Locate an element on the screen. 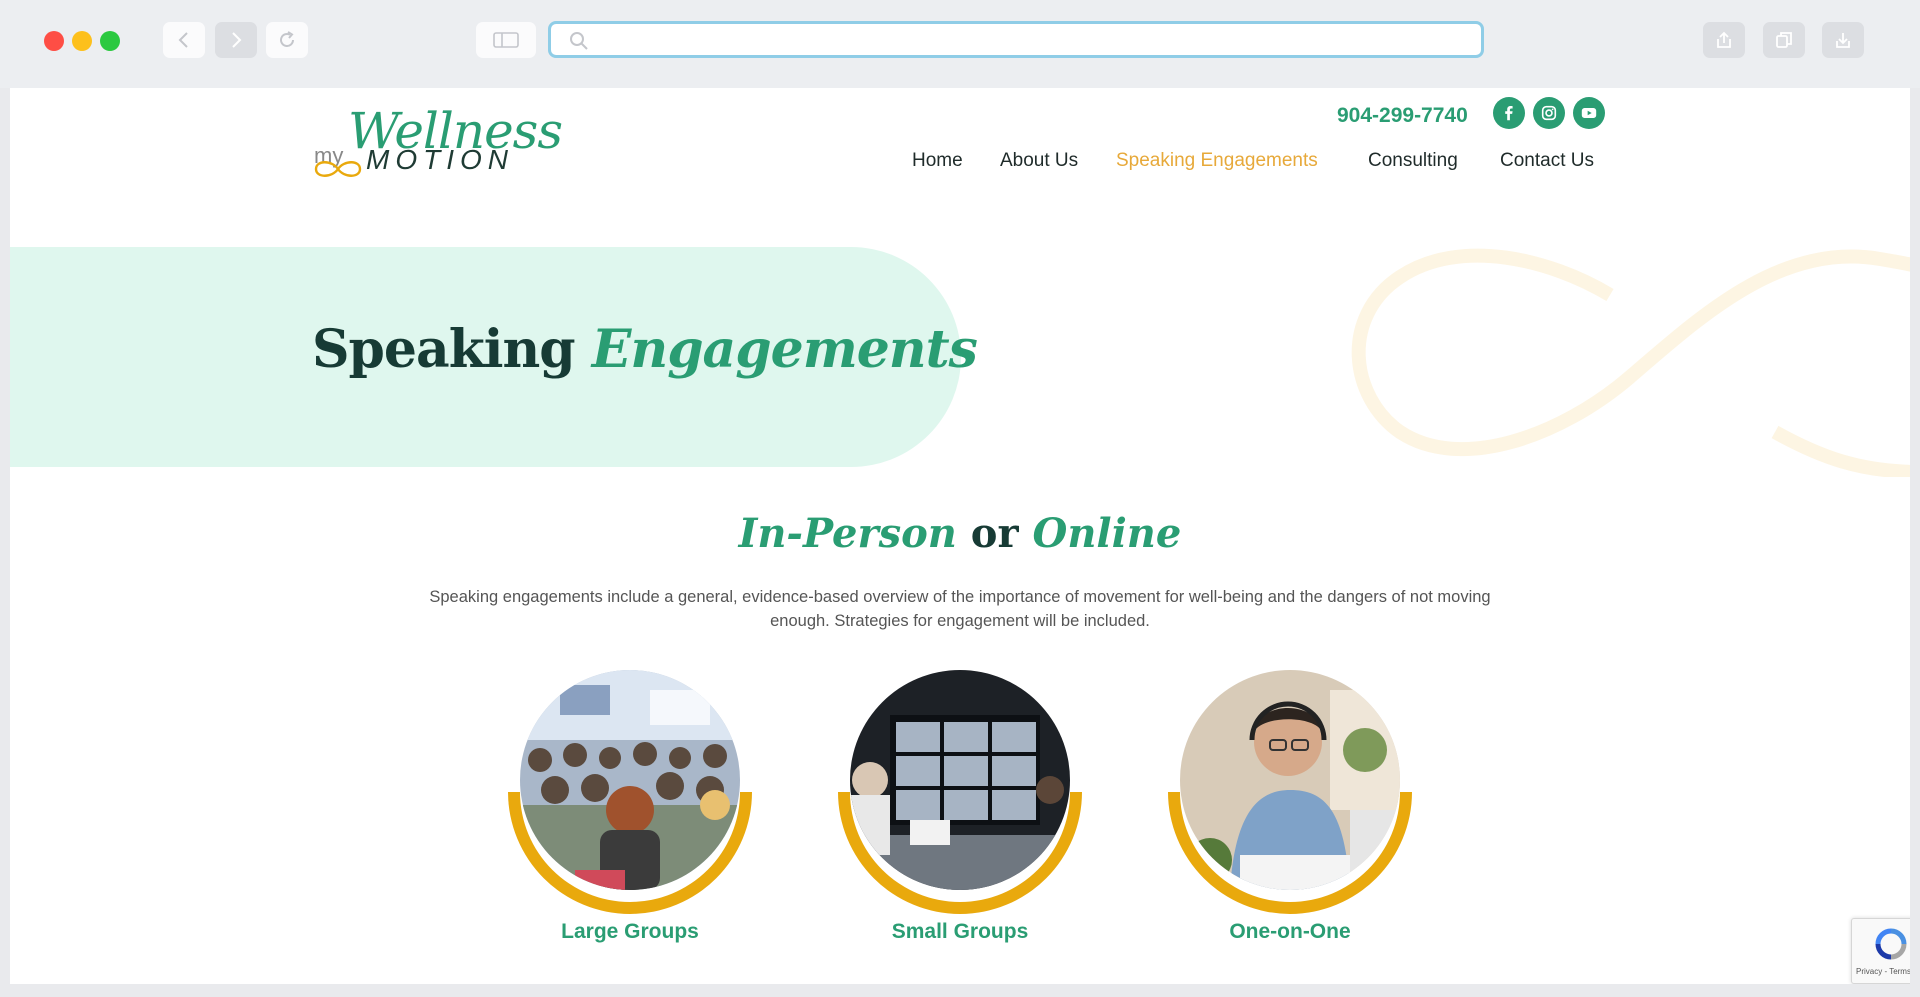 This screenshot has height=997, width=1920. card-label: Large Groups is located at coordinates (630, 931).